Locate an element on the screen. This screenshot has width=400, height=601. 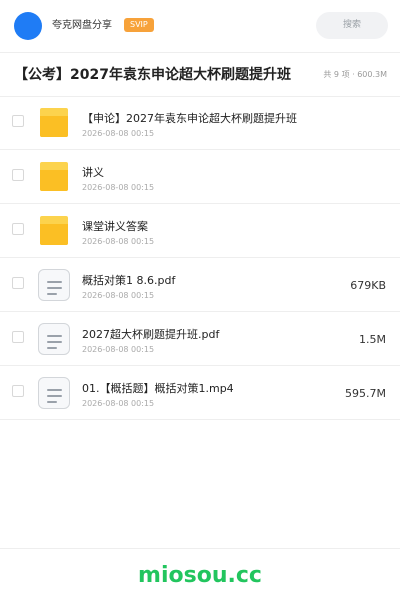
folder-title-bar: 【公考】2027年袁东申论超大杯刷题提升班 共 9 项 · 600.3M is located at coordinates (200, 75).